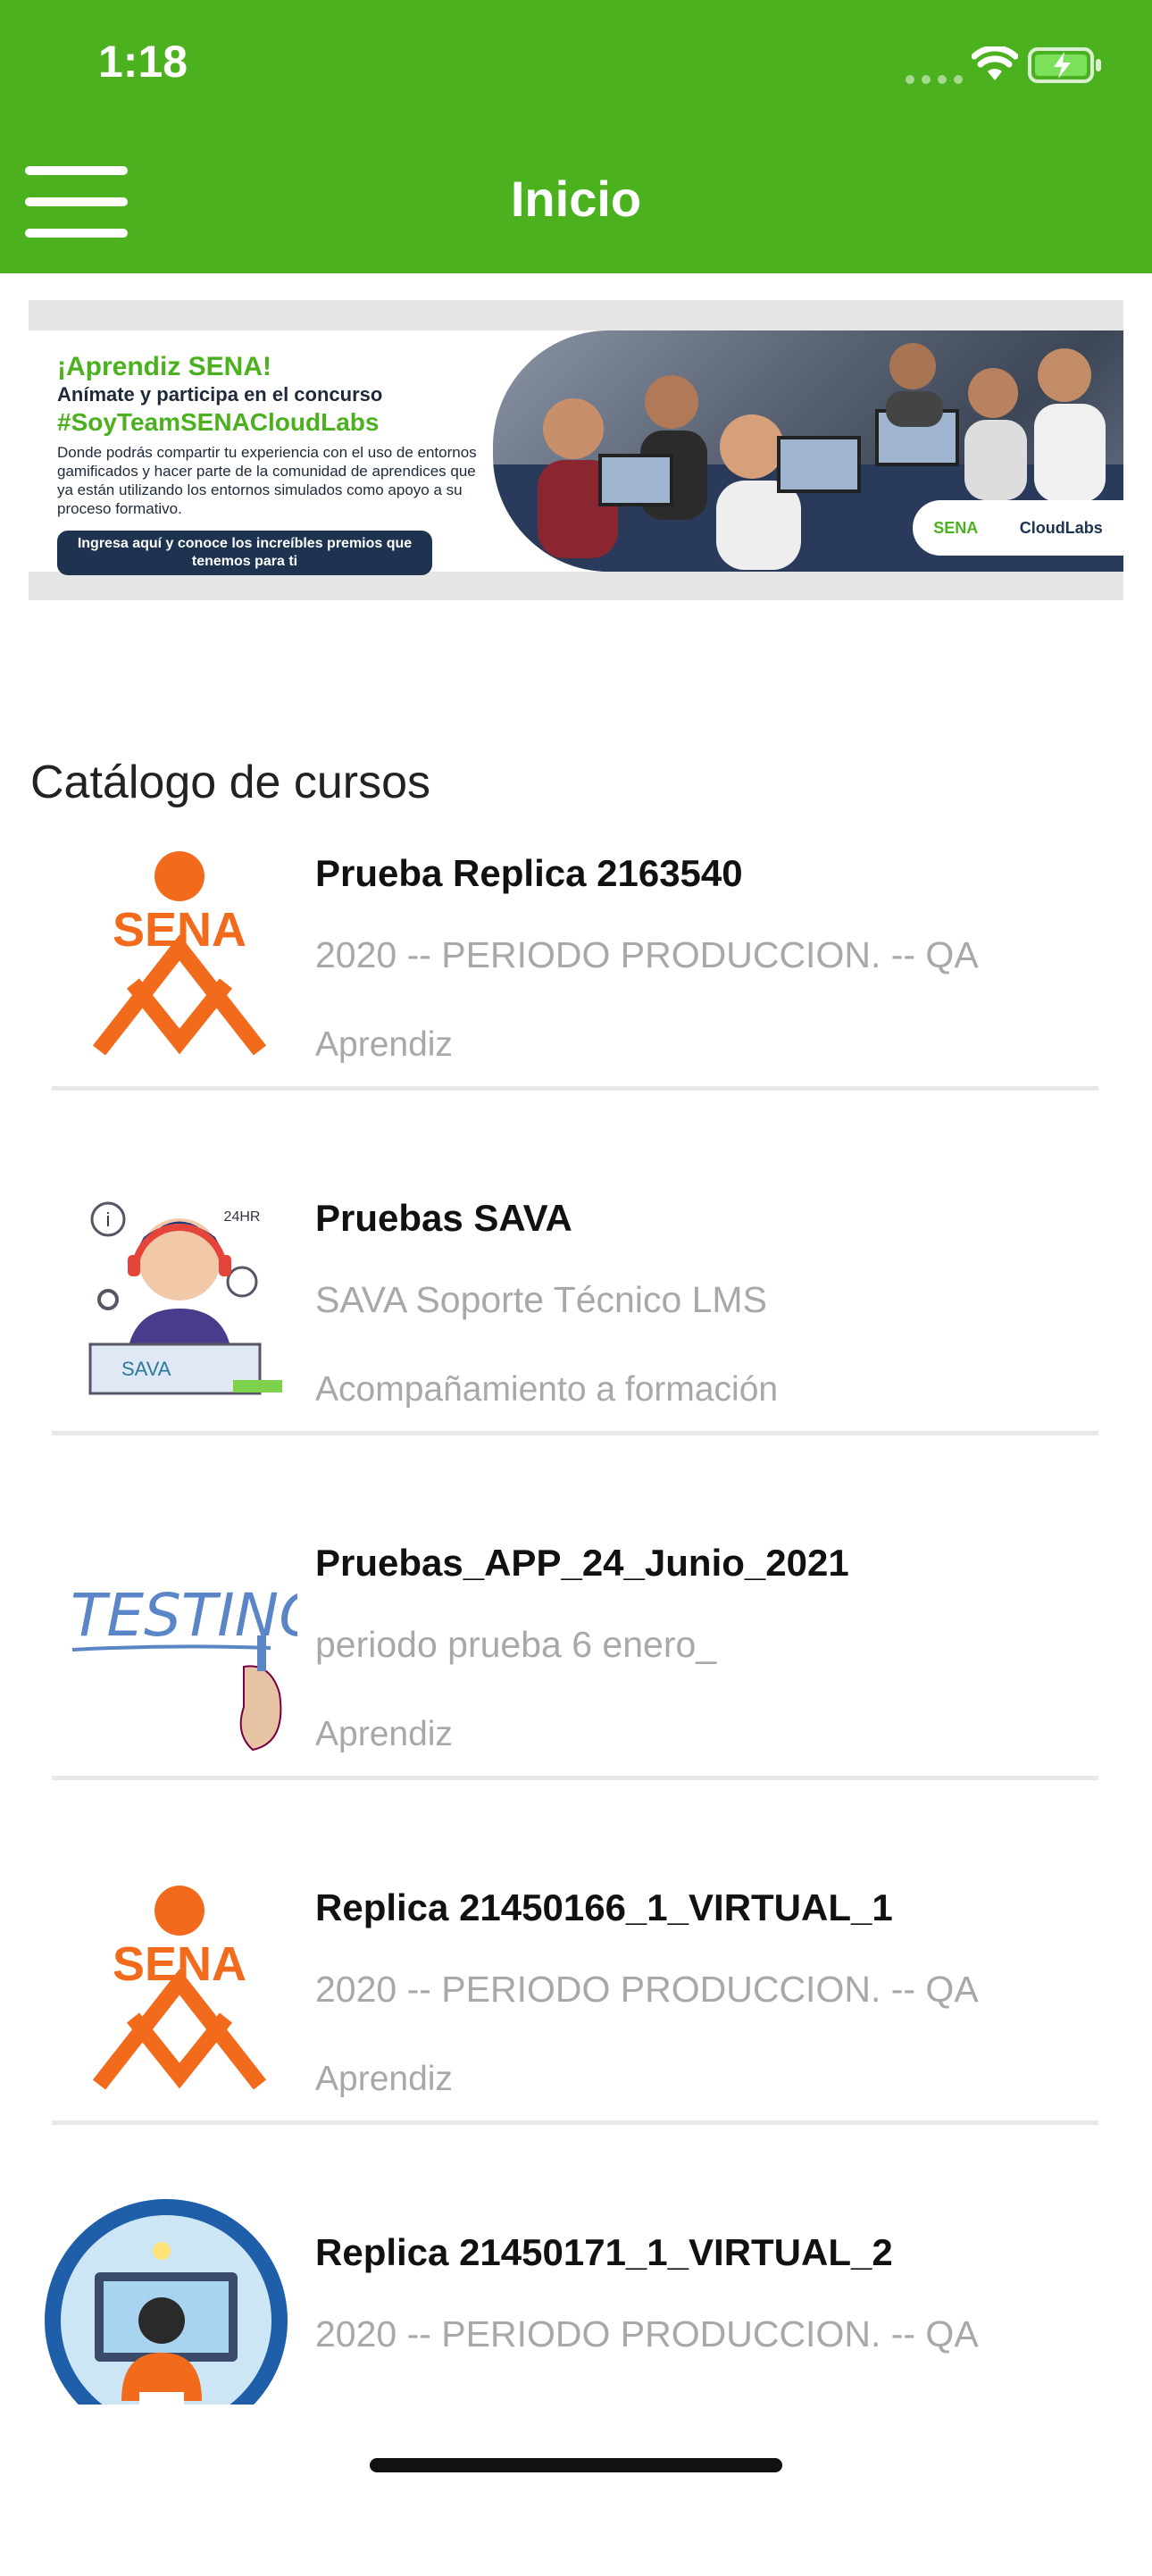 The width and height of the screenshot is (1152, 2576). What do you see at coordinates (242, 1217) in the screenshot?
I see `thumb-badge-text: 24HR` at bounding box center [242, 1217].